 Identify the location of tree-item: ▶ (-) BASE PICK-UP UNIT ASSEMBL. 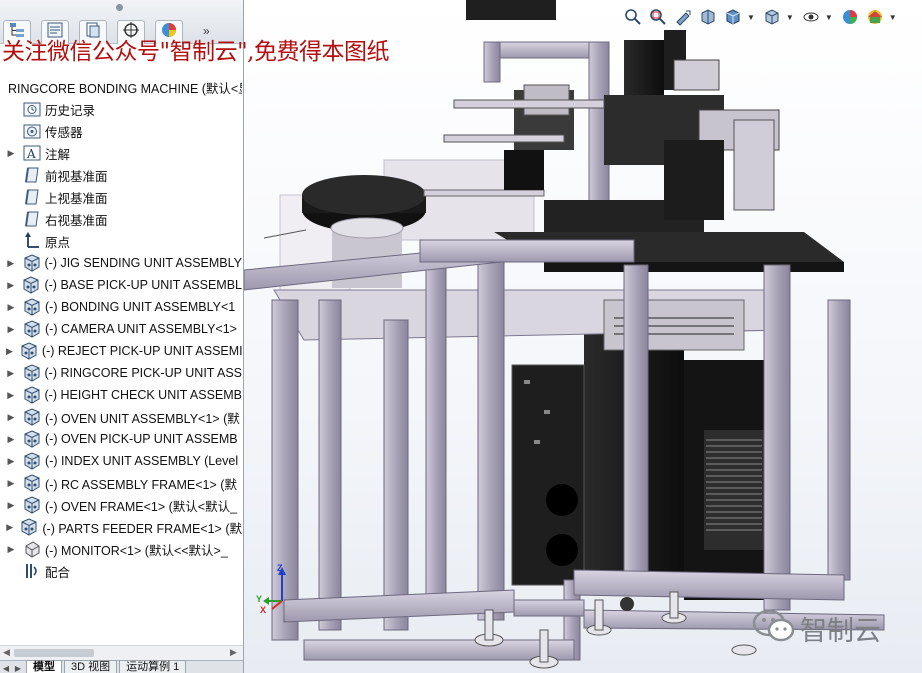
(121, 285).